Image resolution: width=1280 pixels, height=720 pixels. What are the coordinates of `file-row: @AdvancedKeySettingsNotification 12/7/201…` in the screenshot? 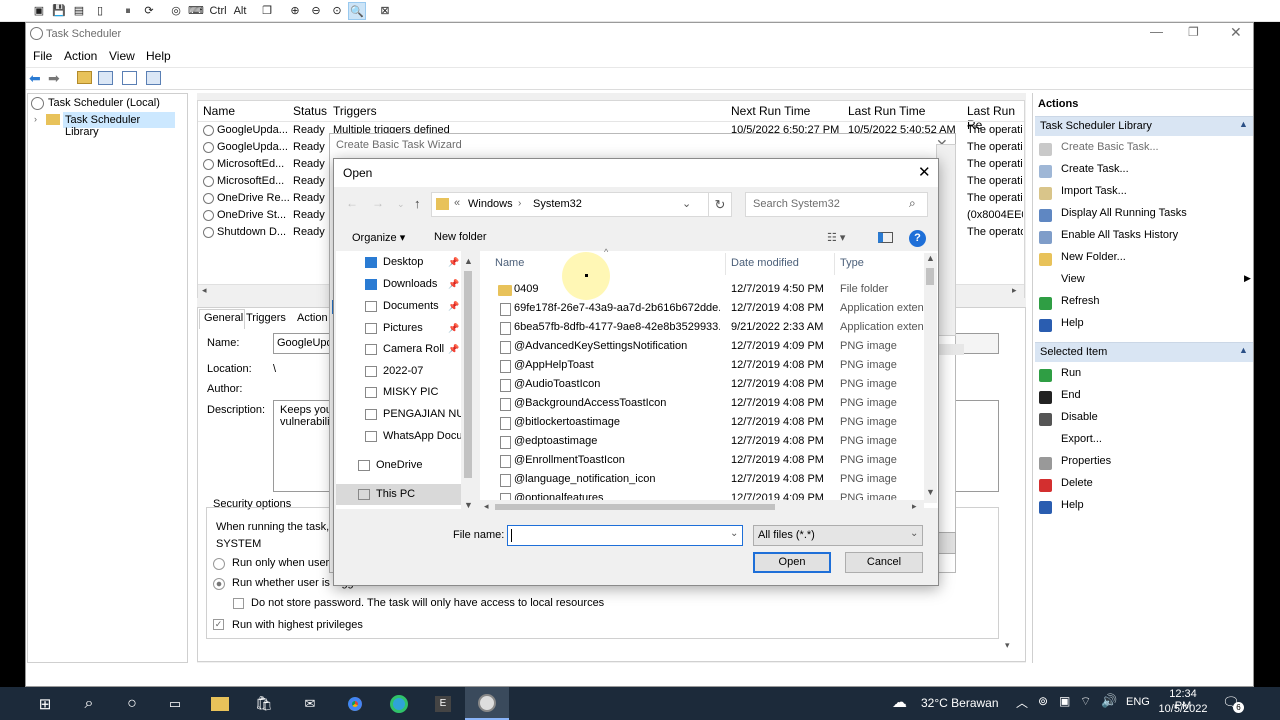 It's located at (700, 346).